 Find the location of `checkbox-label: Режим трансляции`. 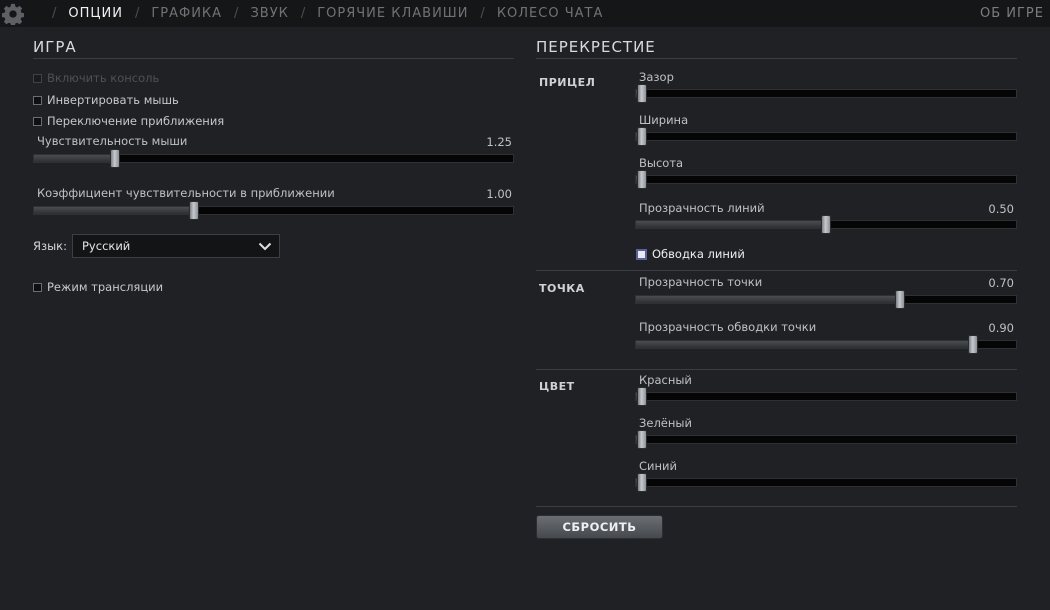

checkbox-label: Режим трансляции is located at coordinates (105, 287).